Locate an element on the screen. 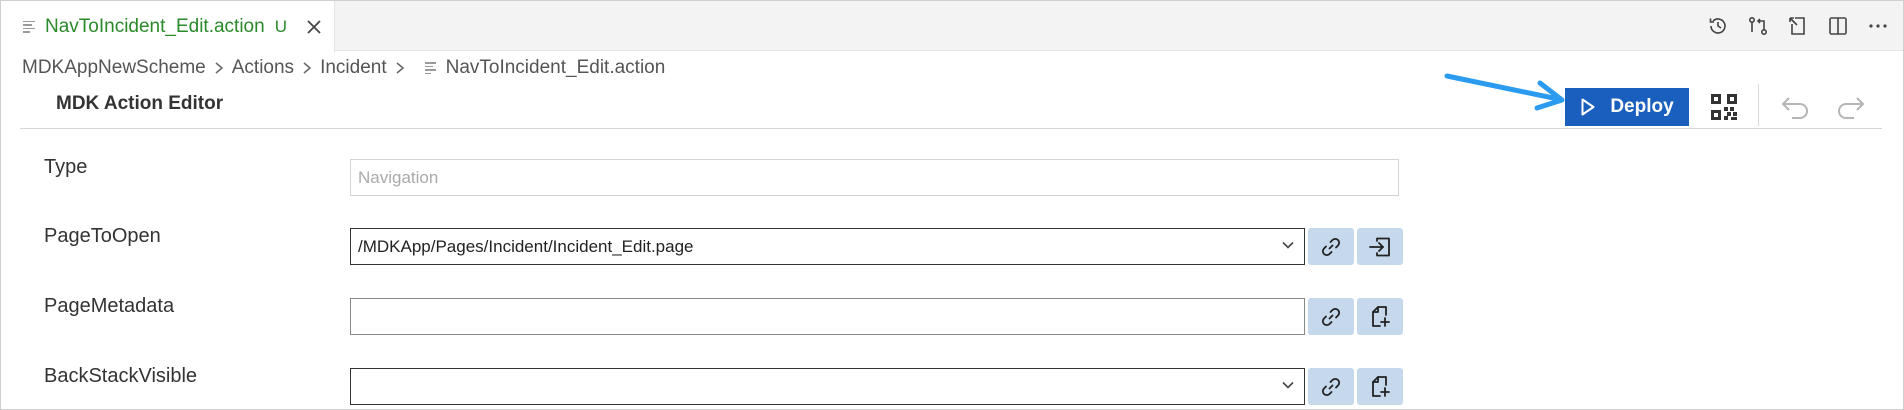  type-label: Type is located at coordinates (66, 167).